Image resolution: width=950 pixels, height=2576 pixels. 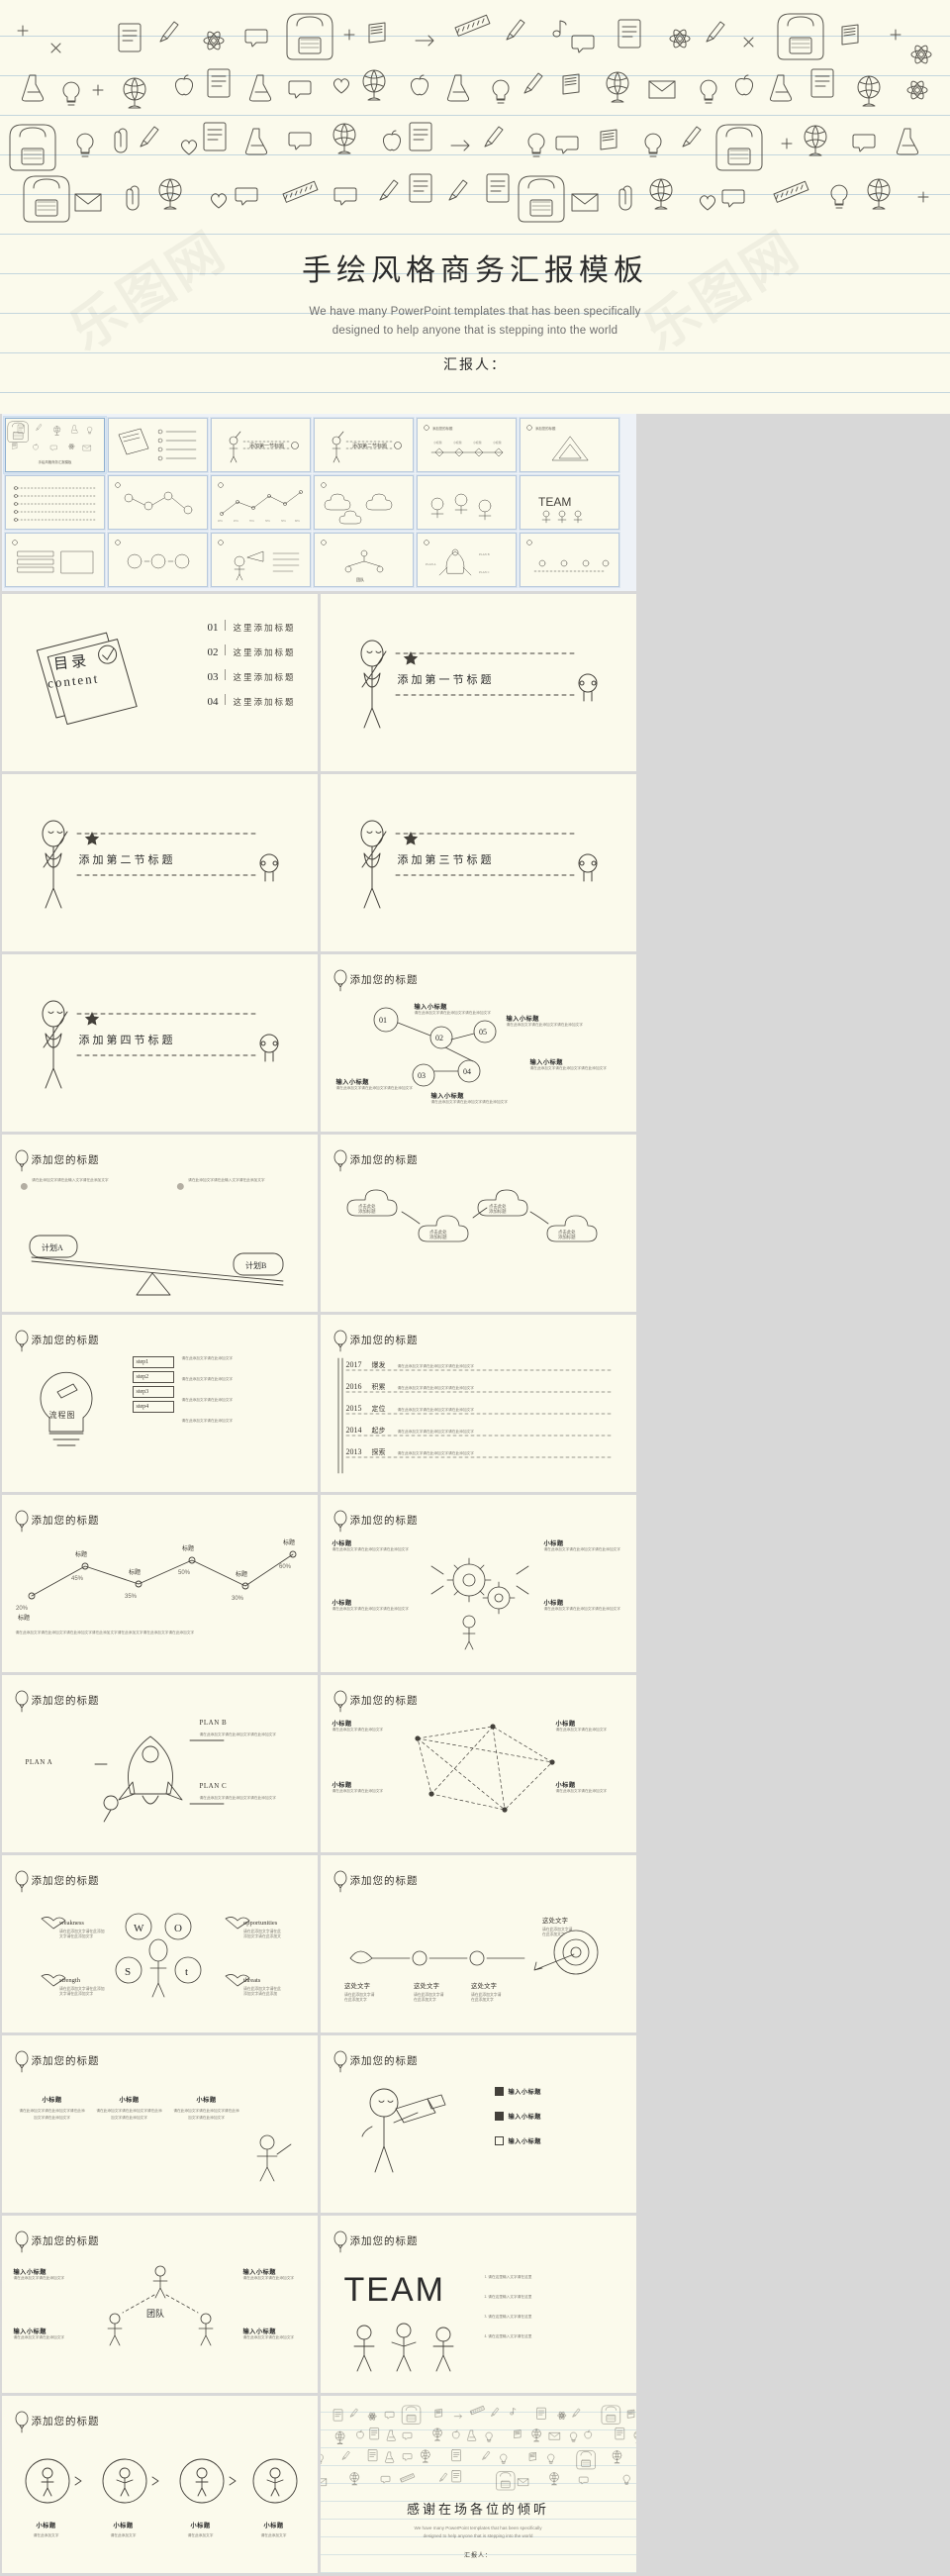 I want to click on team-diagram: 团队, so click(x=160, y=2305).